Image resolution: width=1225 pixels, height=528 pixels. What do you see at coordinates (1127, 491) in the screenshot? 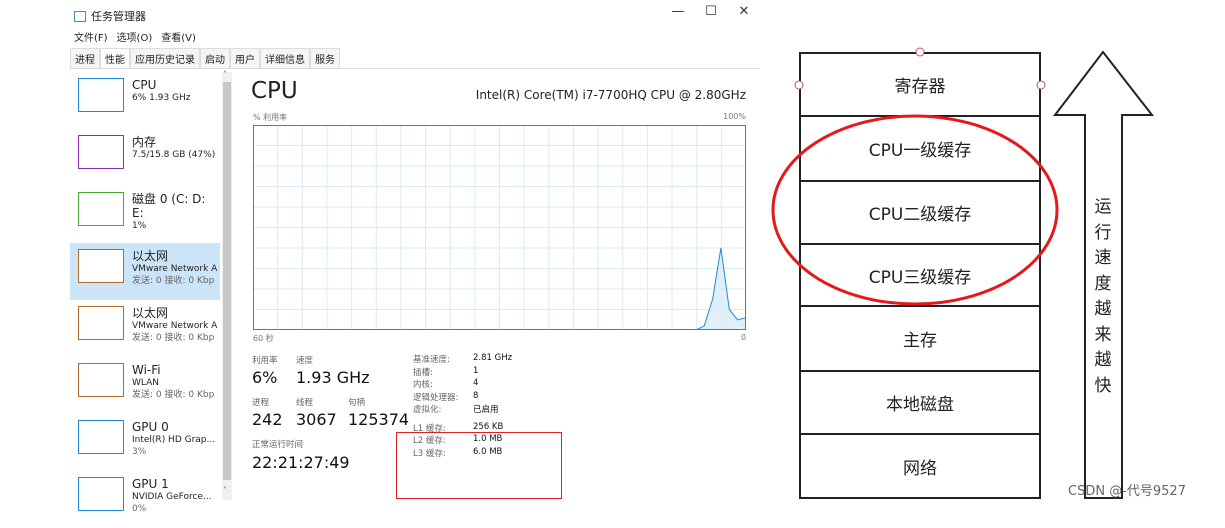
I see `watermark: CSDN @-代号9527` at bounding box center [1127, 491].